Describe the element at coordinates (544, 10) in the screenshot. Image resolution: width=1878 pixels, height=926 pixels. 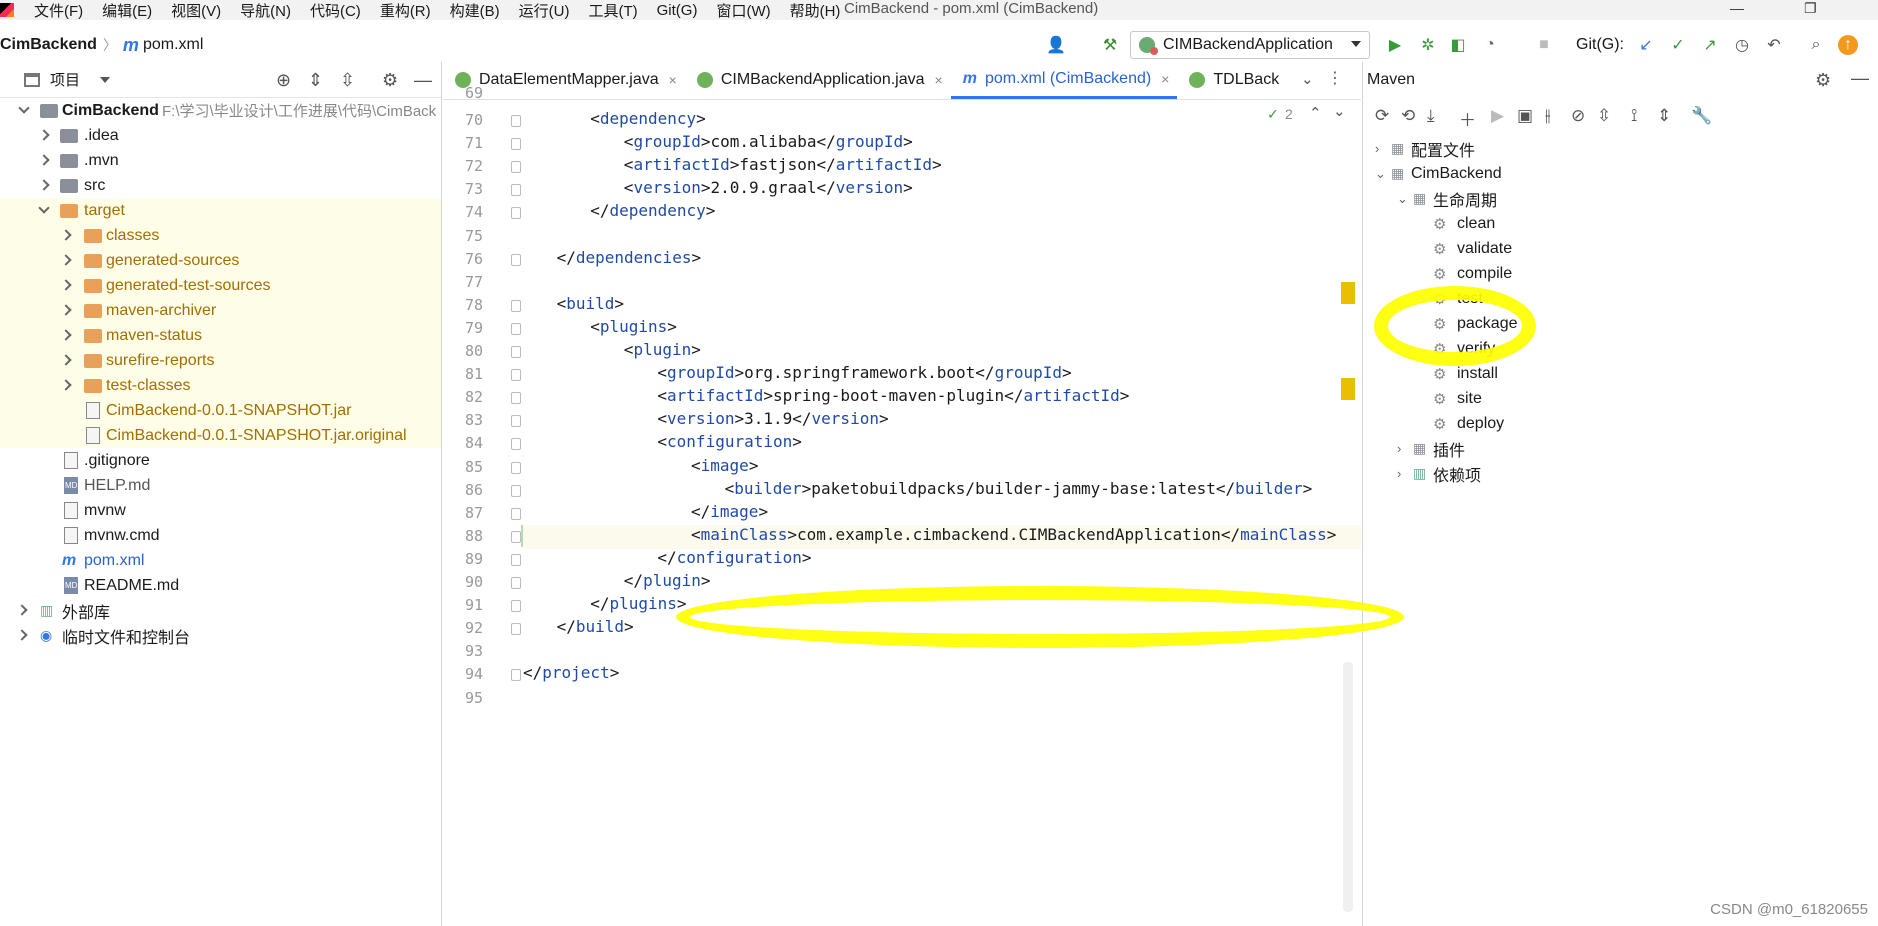
I see `menu-run: 运行(U)` at that location.